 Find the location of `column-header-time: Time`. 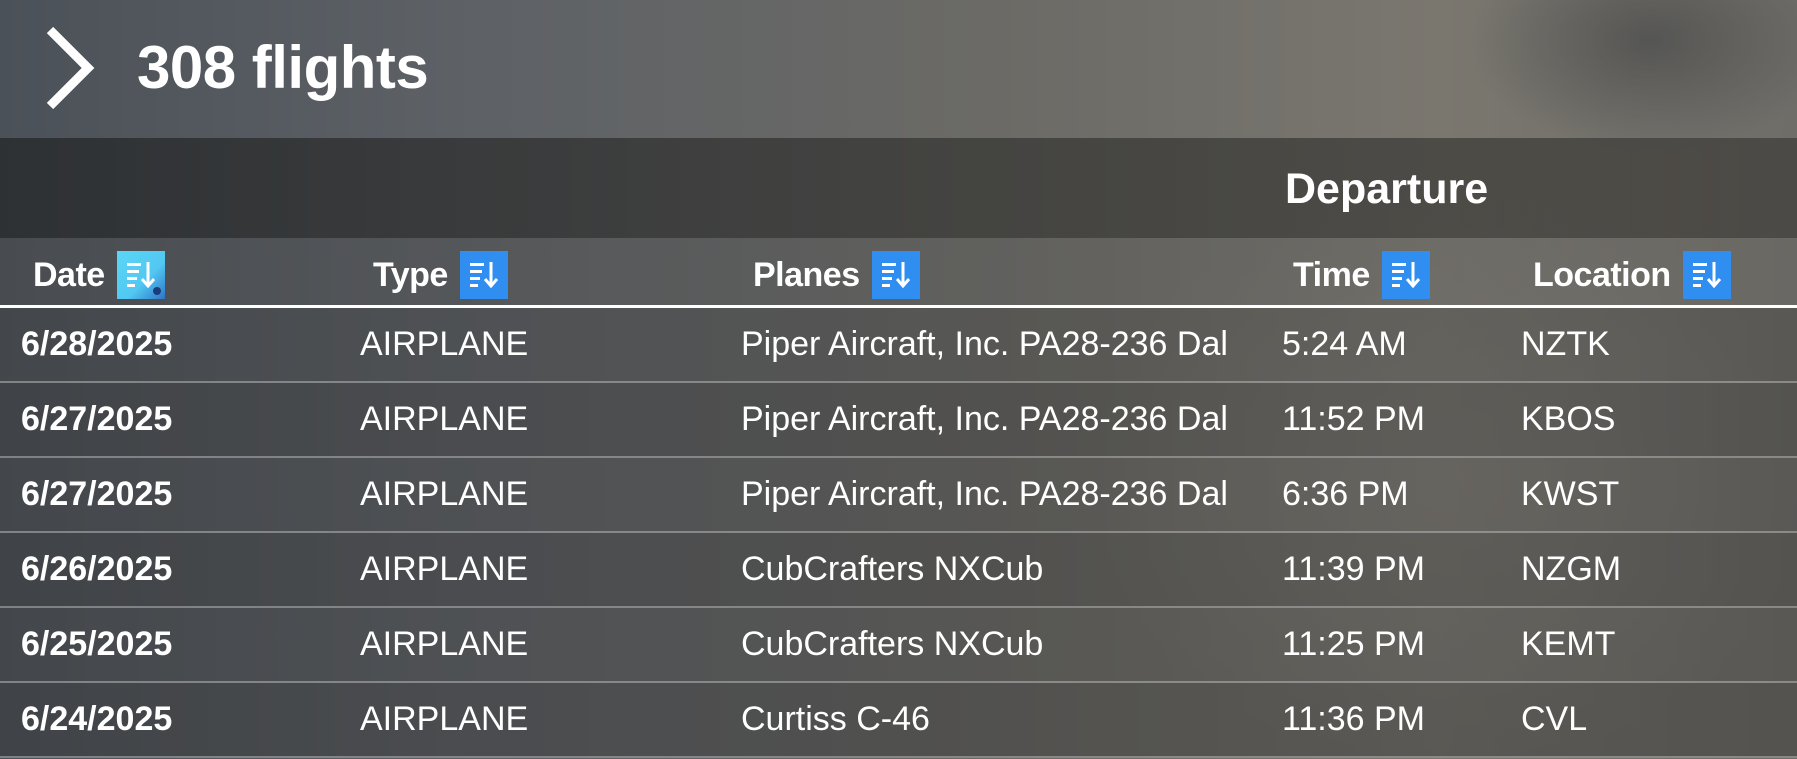

column-header-time: Time is located at coordinates (1361, 275).